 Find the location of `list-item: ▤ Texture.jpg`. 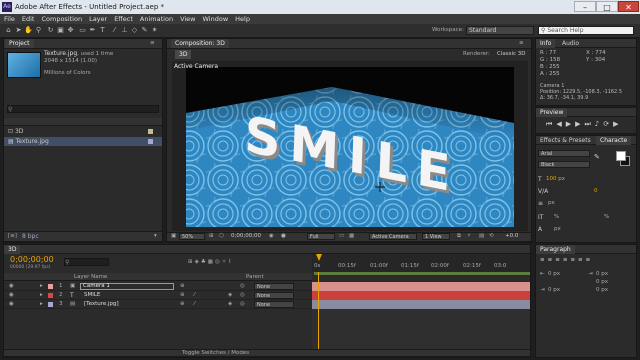

list-item: ▤ Texture.jpg is located at coordinates (28, 142).